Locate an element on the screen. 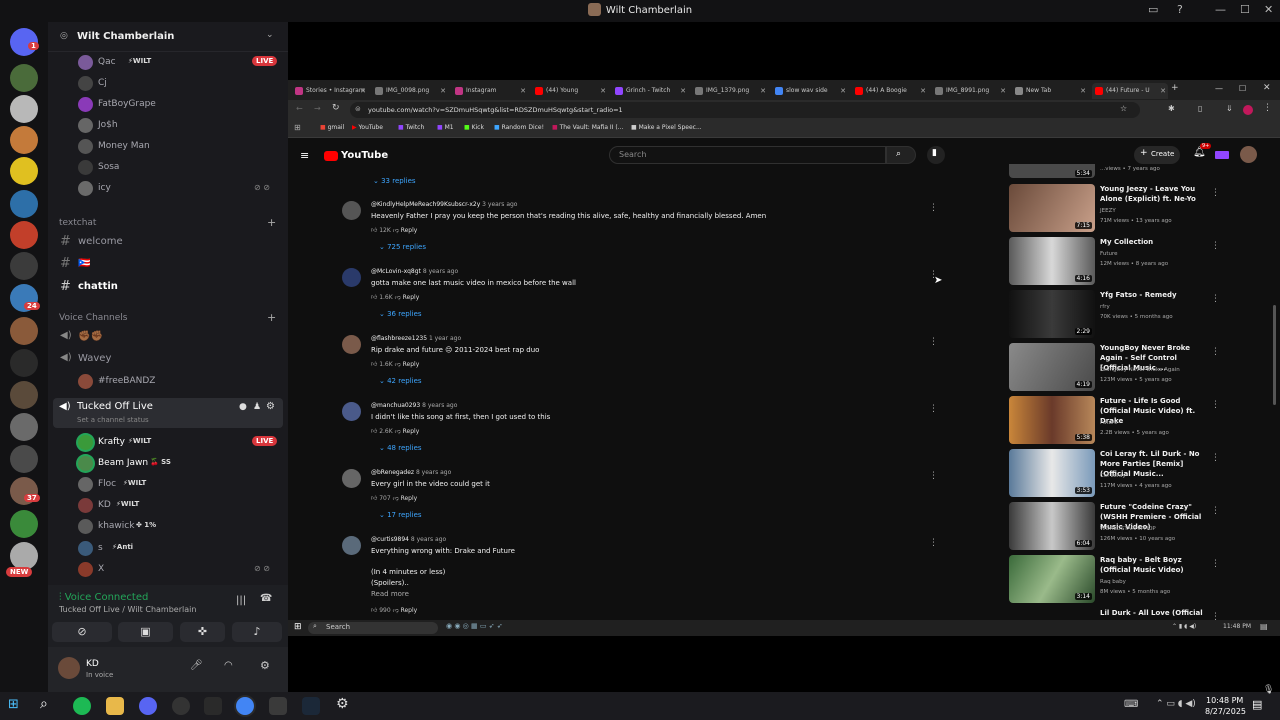 This screenshot has height=720, width=1280. voice-user: KD ⚡WILT is located at coordinates (168, 506).